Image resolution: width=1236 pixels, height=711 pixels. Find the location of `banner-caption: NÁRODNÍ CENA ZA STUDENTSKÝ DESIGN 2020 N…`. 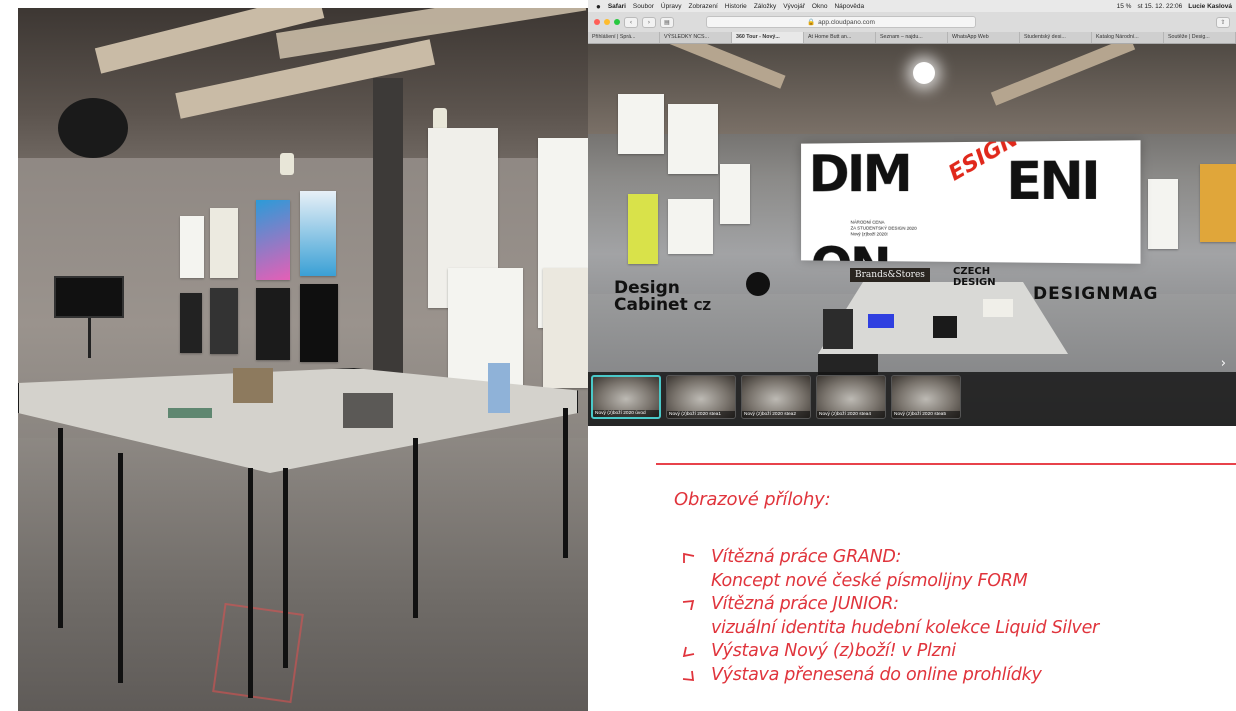

banner-caption: NÁRODNÍ CENA ZA STUDENTSKÝ DESIGN 2020 N… is located at coordinates (883, 228).